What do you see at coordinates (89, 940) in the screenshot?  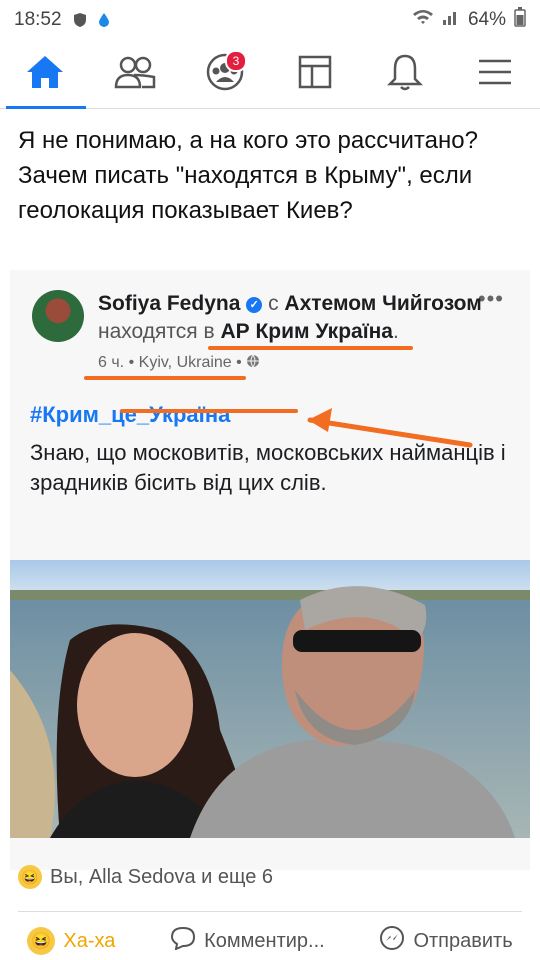 I see `haha-label: Ха-ха` at bounding box center [89, 940].